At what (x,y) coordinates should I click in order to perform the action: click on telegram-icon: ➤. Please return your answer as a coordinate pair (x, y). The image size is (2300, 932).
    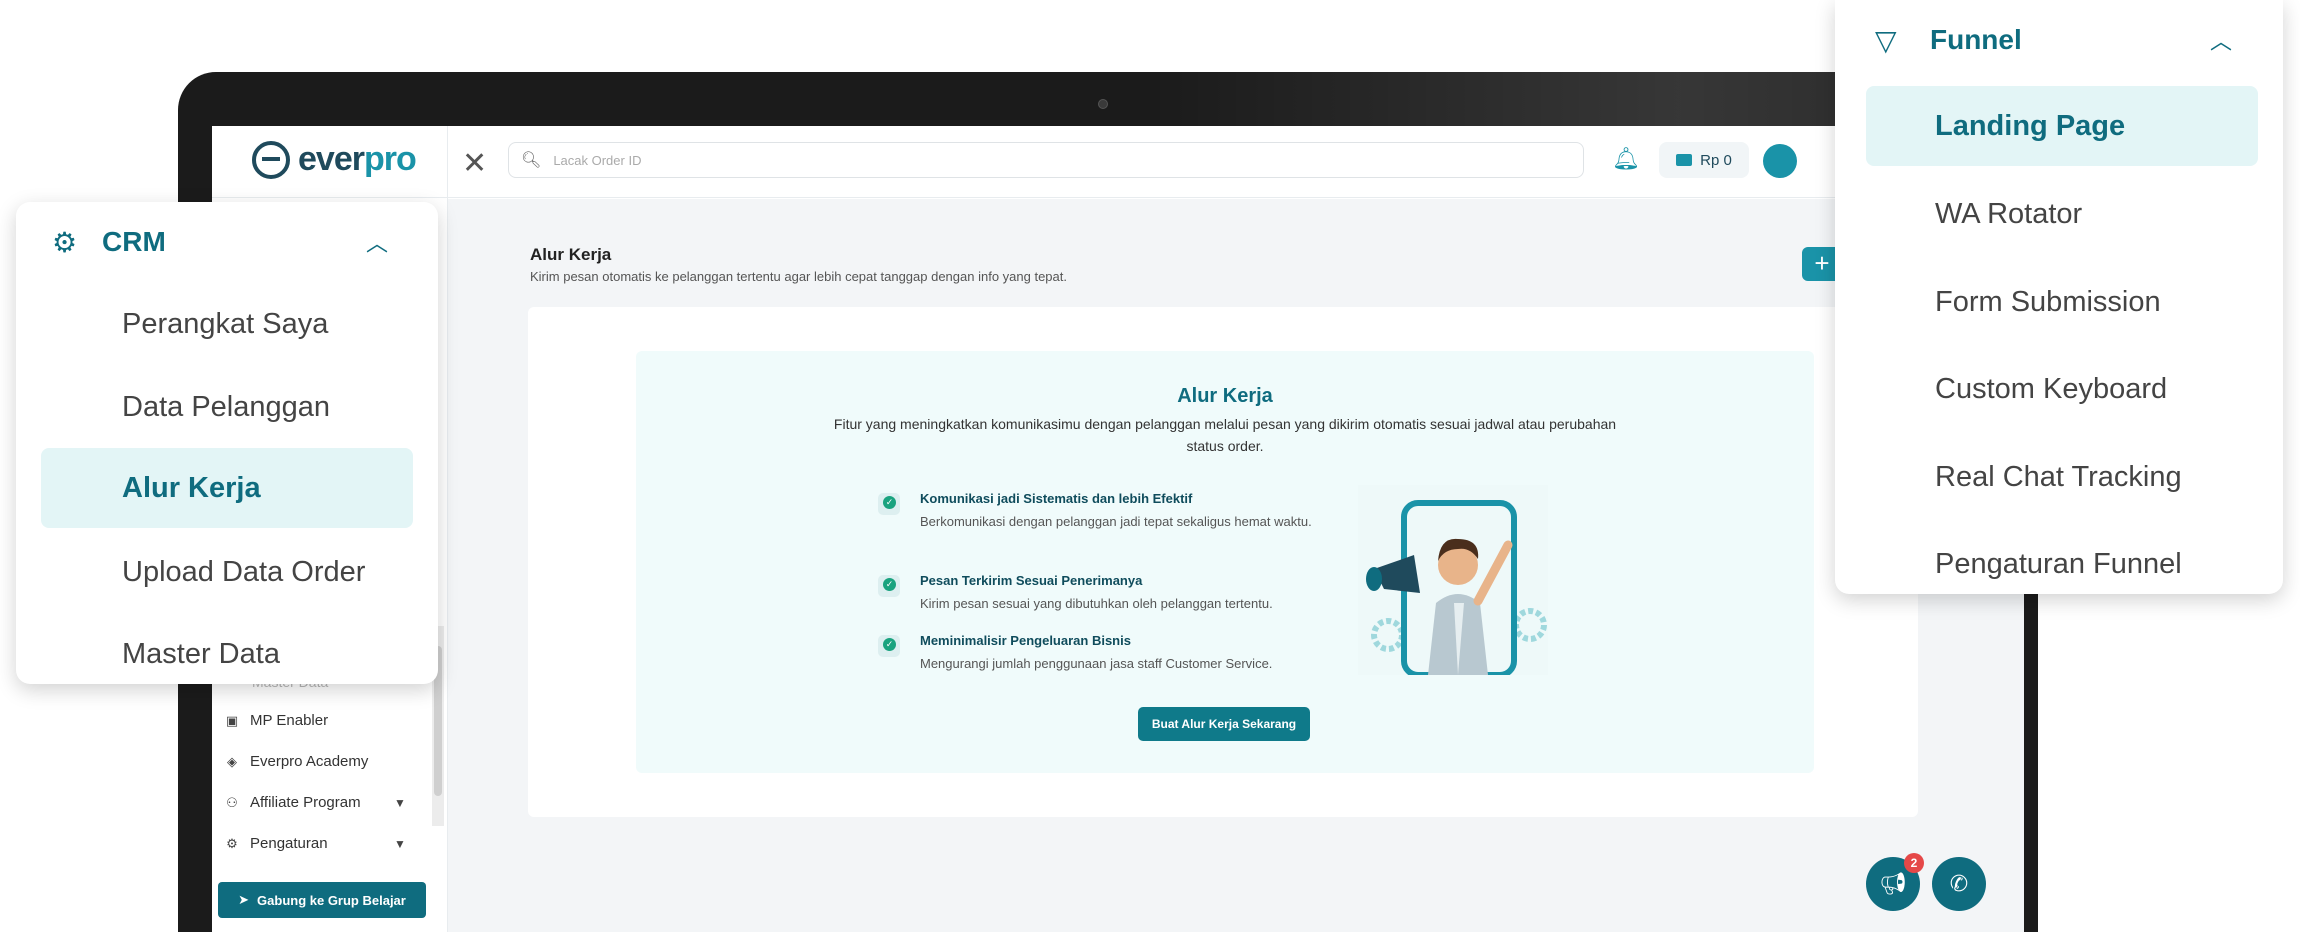
    Looking at the image, I should click on (244, 899).